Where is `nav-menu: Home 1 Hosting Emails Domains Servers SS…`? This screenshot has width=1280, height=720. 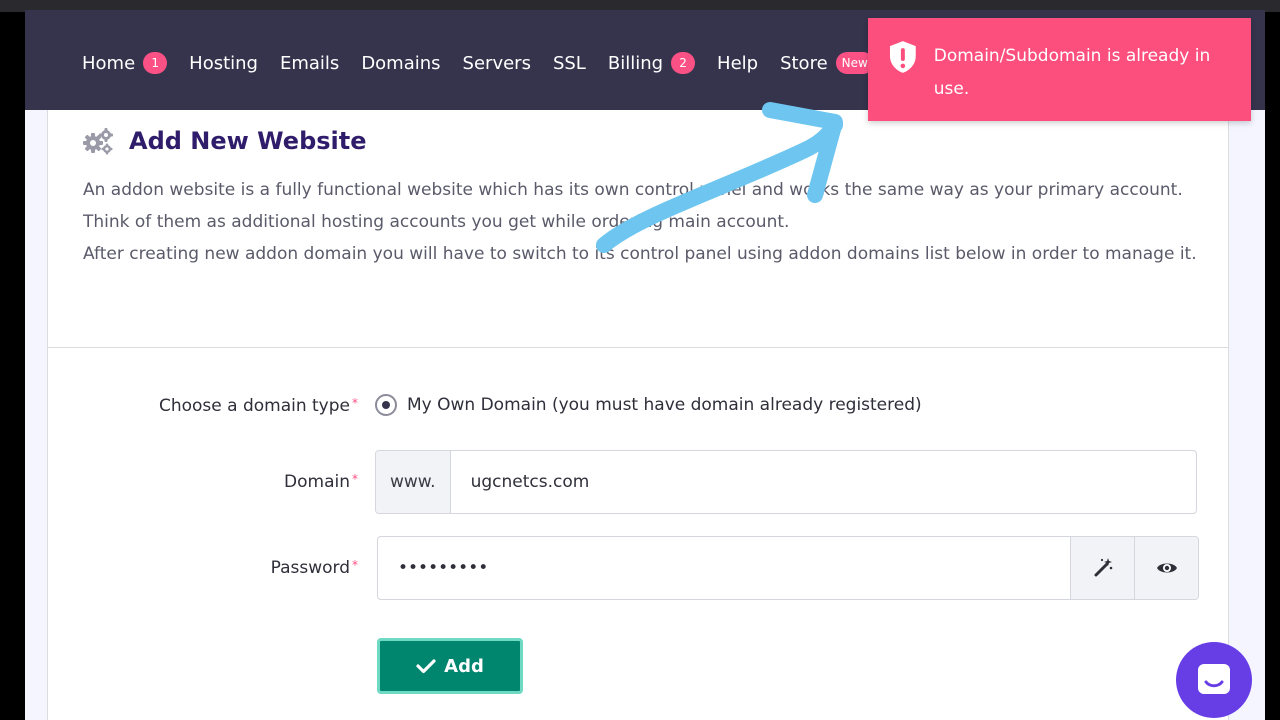 nav-menu: Home 1 Hosting Emails Domains Servers SS… is located at coordinates (478, 63).